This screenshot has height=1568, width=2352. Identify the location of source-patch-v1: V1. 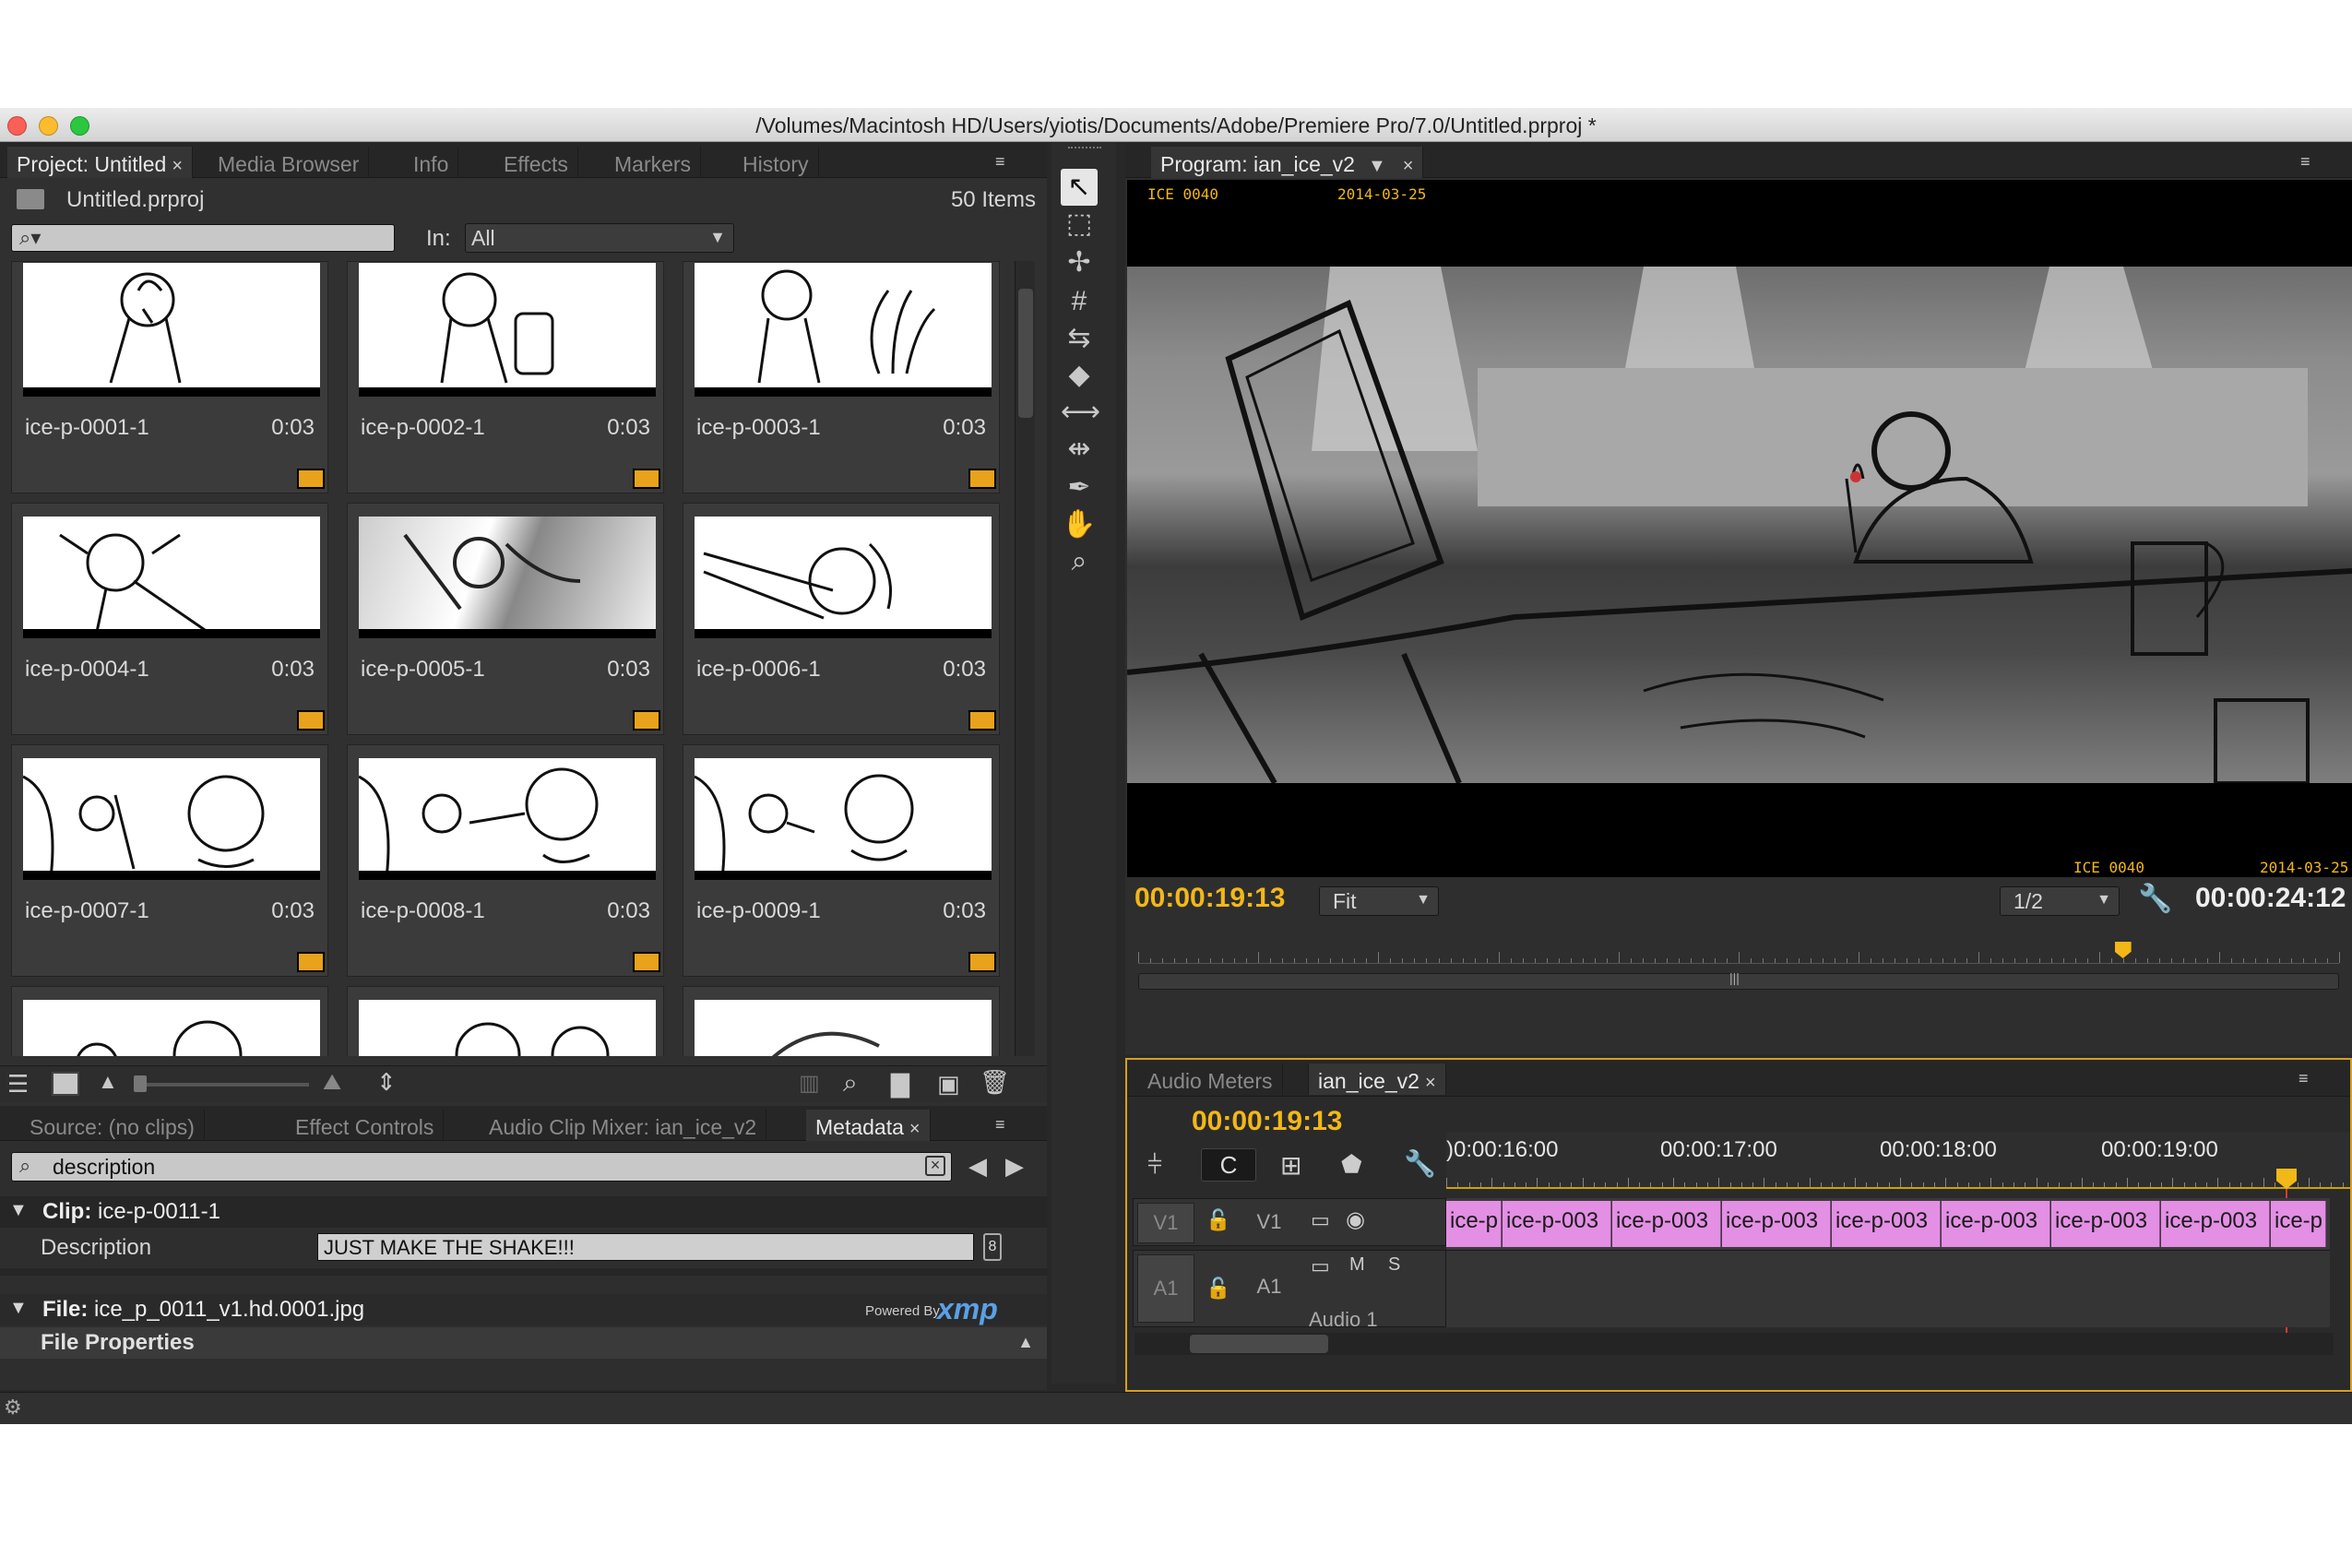
(1165, 1223).